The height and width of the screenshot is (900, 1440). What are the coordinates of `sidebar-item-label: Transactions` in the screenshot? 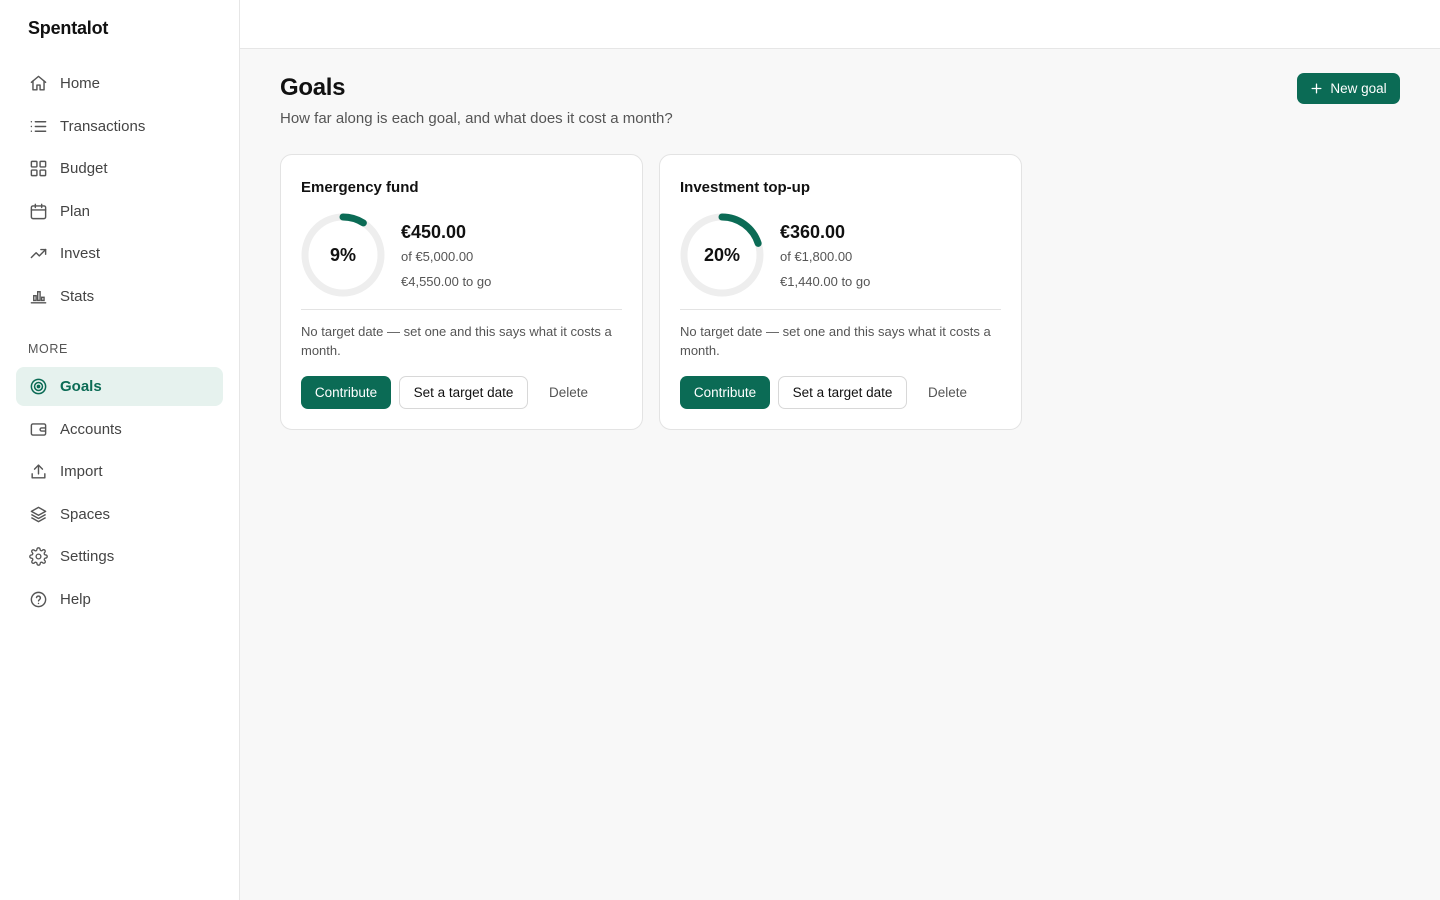 It's located at (103, 126).